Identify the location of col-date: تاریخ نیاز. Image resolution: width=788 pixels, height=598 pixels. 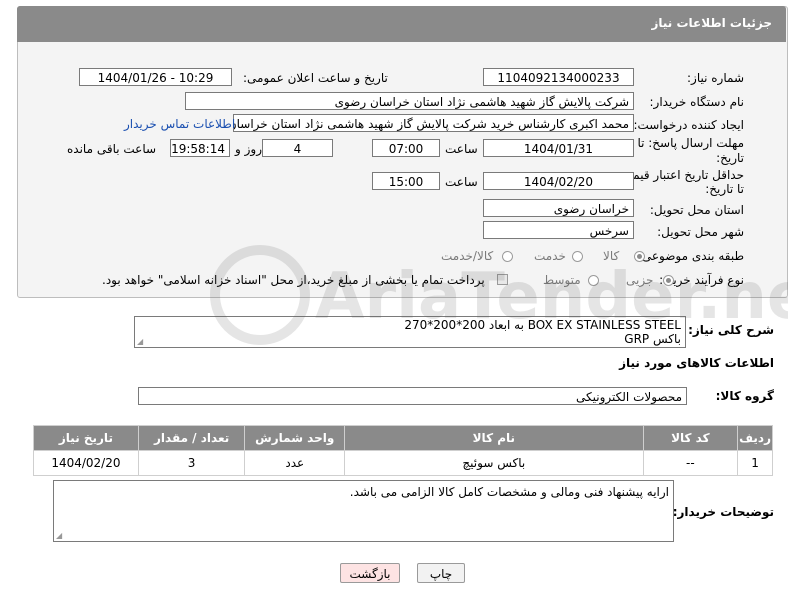
(86, 438).